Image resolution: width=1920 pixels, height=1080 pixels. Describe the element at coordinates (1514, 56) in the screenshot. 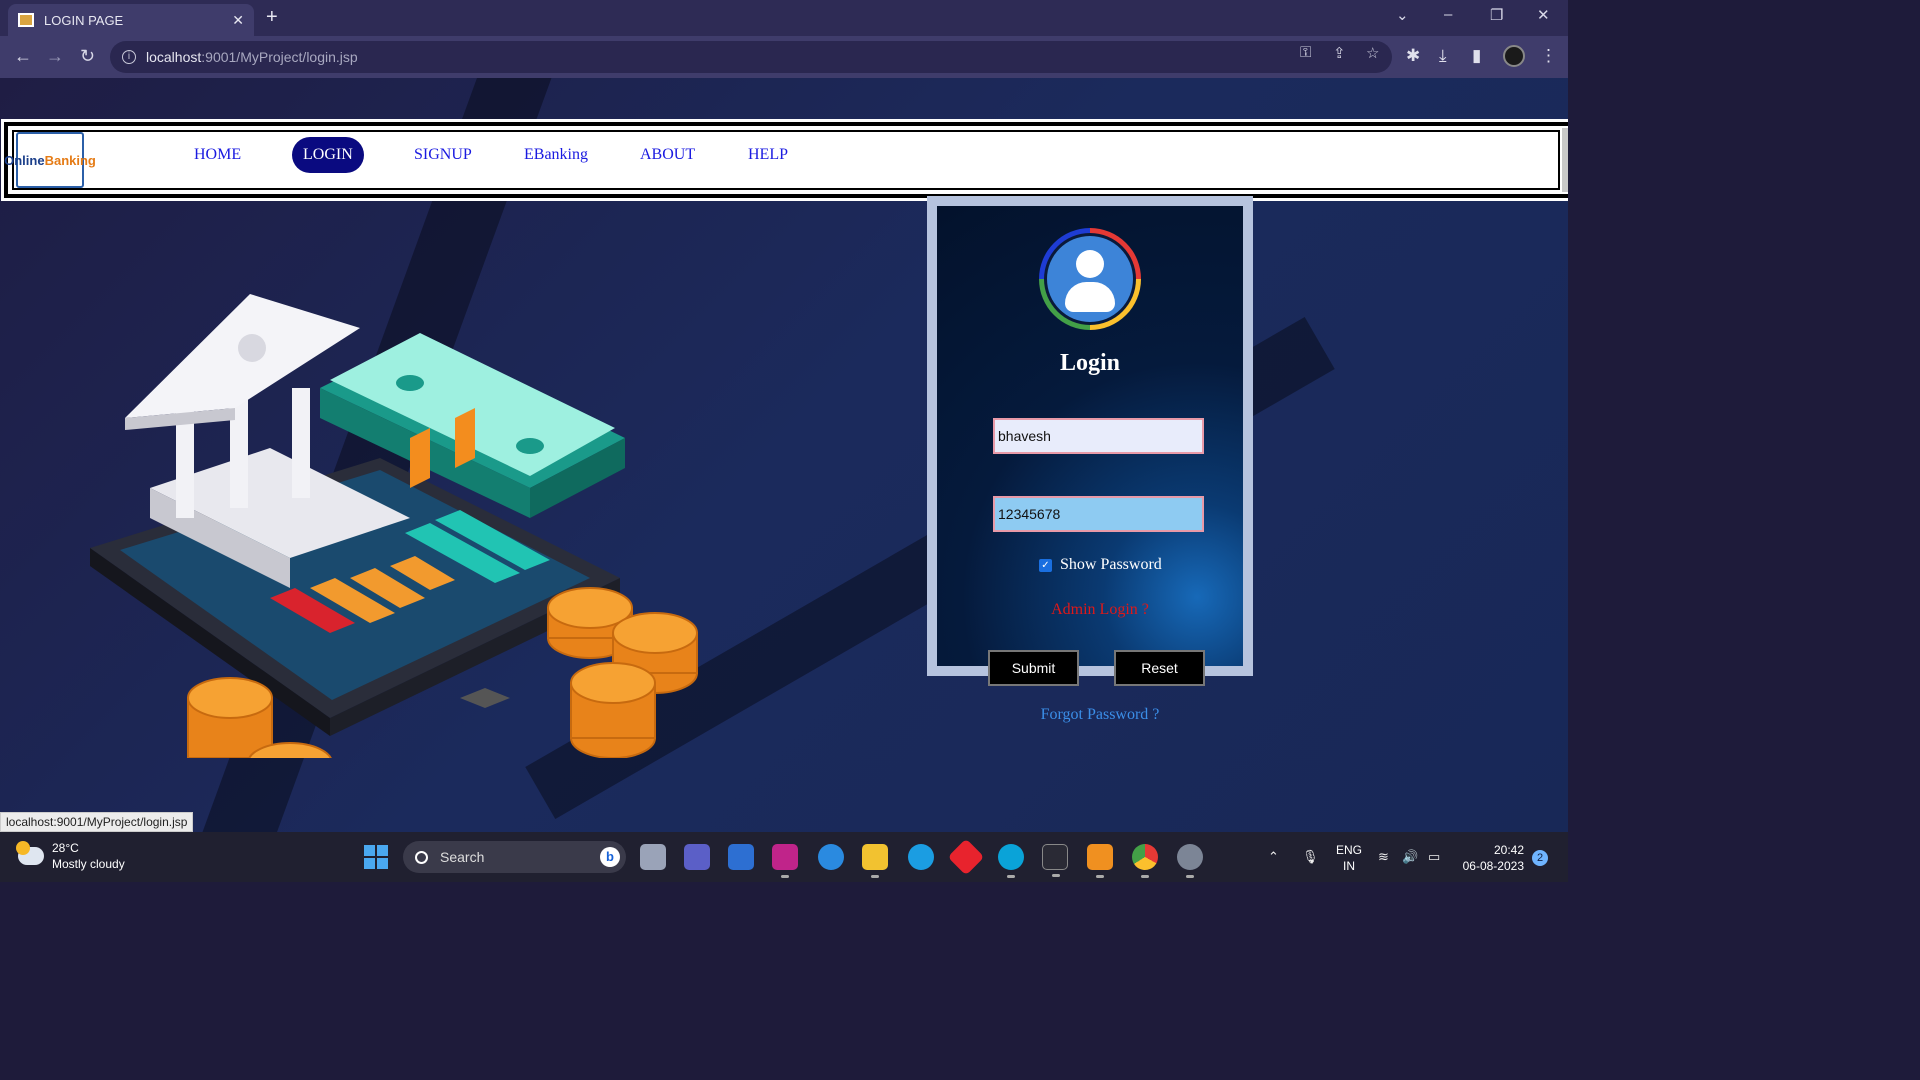

I see `profile-avatar` at that location.